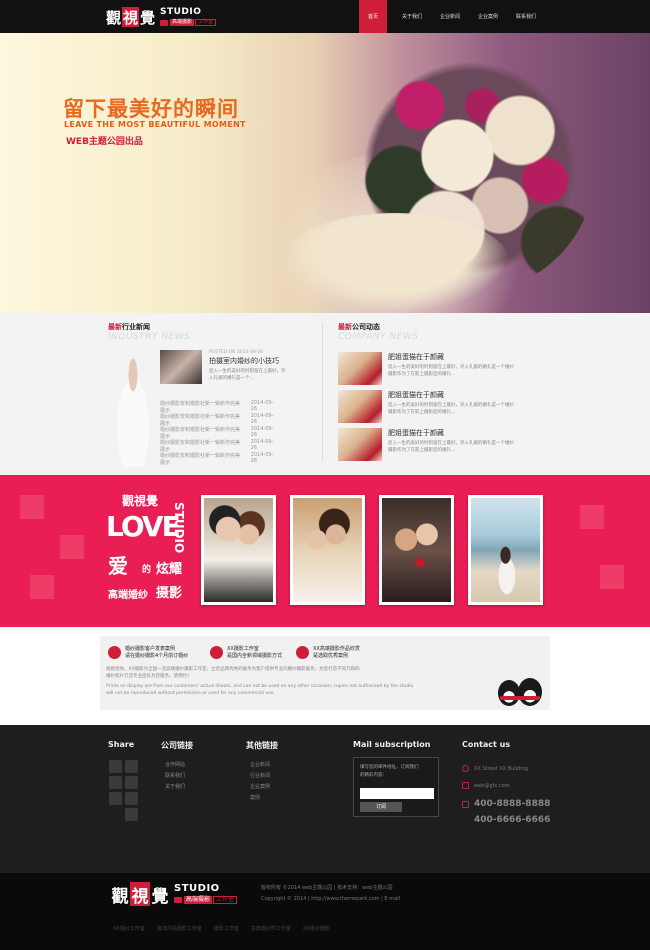 Image resolution: width=650 pixels, height=950 pixels. I want to click on bottom-link: 摄影工作室, so click(226, 928).